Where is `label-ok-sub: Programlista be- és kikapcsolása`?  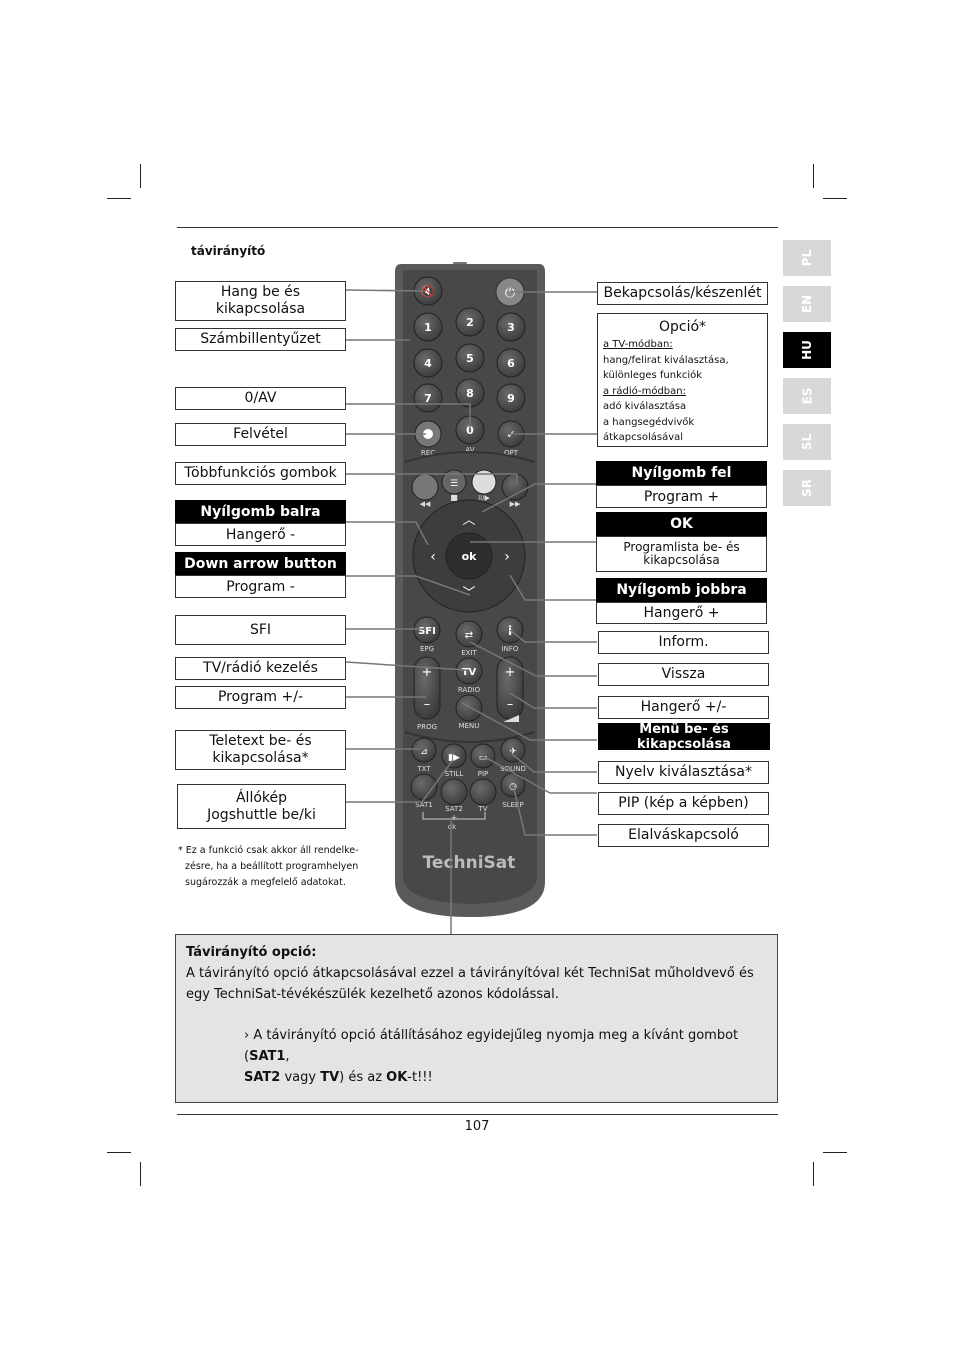
label-ok-sub: Programlista be- és kikapcsolása is located at coordinates (681, 554).